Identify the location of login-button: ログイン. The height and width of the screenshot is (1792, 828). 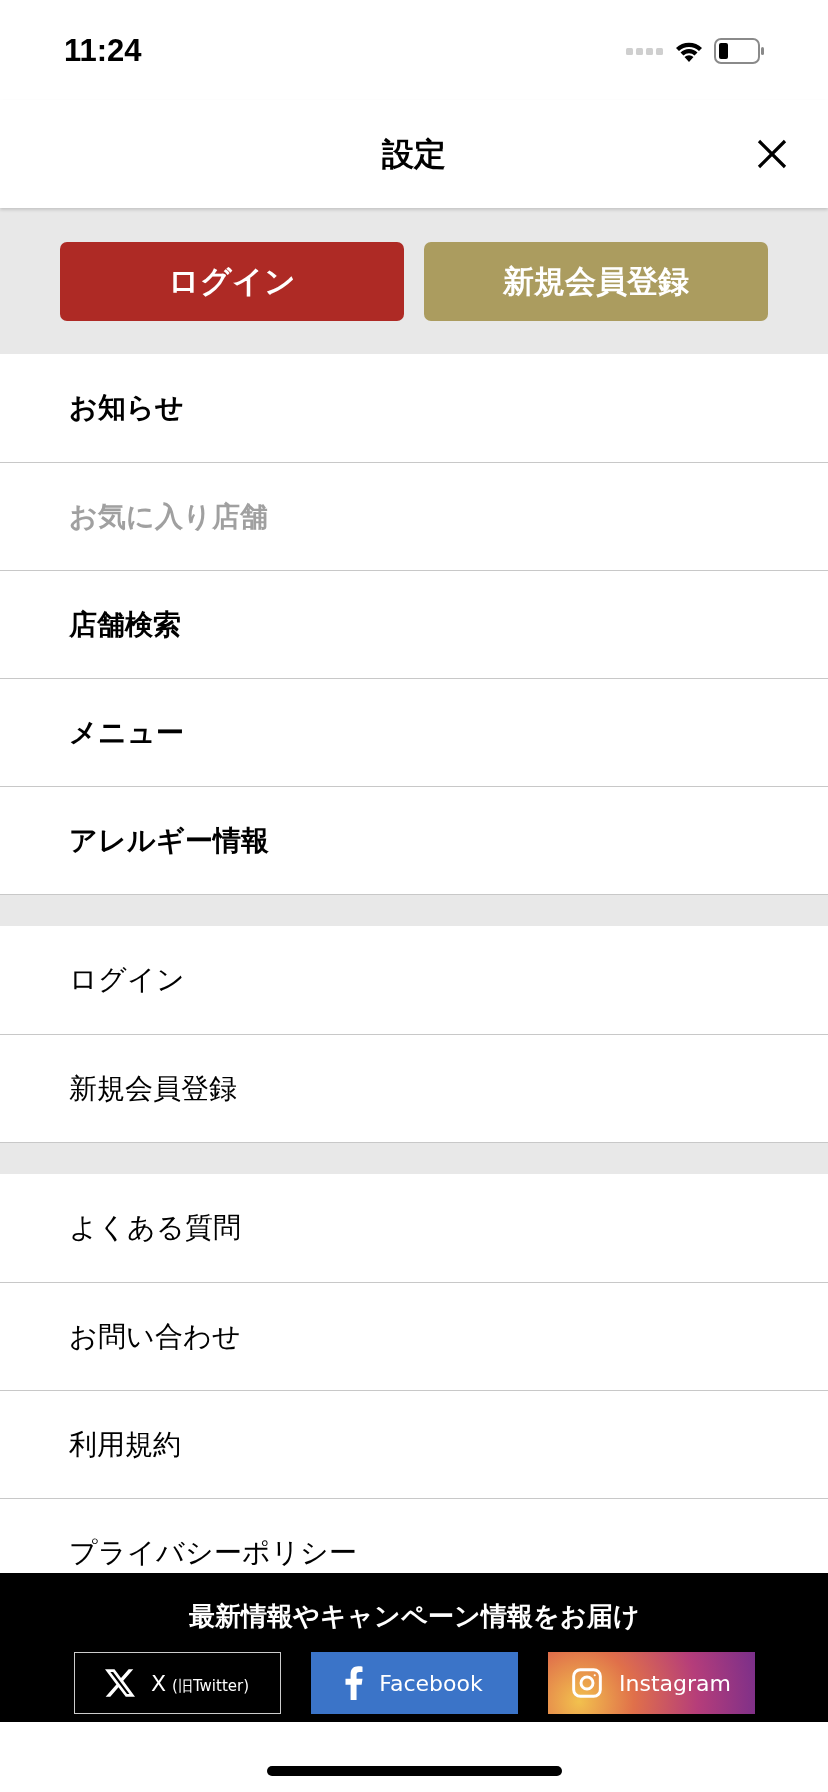
(232, 281).